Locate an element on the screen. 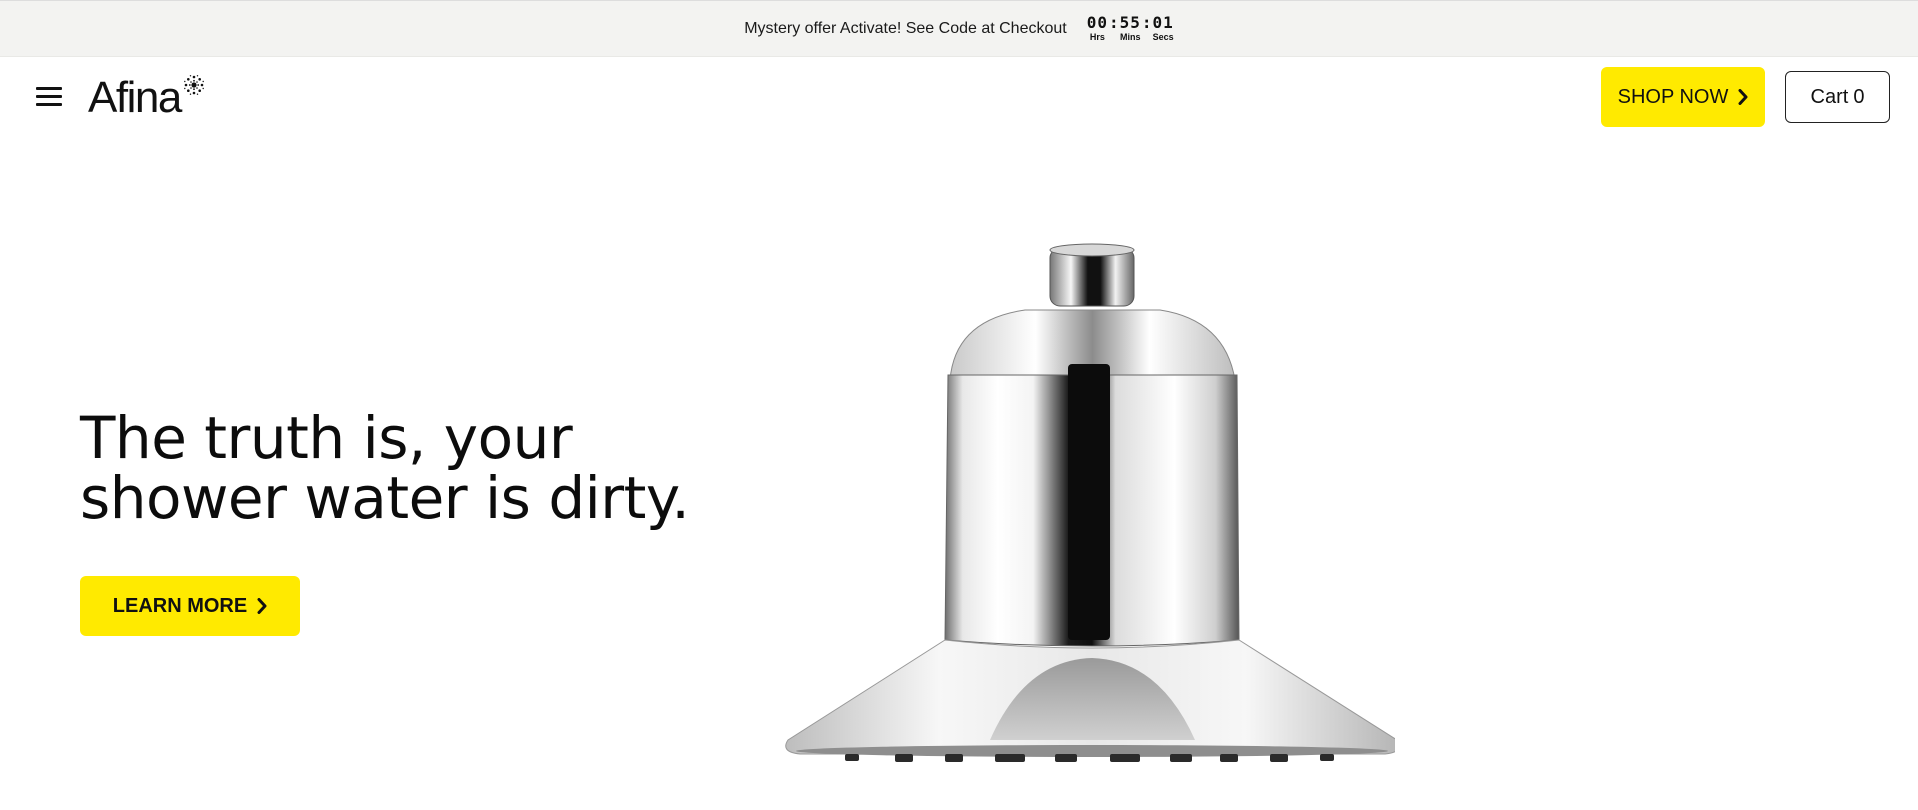 This screenshot has width=1918, height=810. site-logo: Afina is located at coordinates (147, 98).